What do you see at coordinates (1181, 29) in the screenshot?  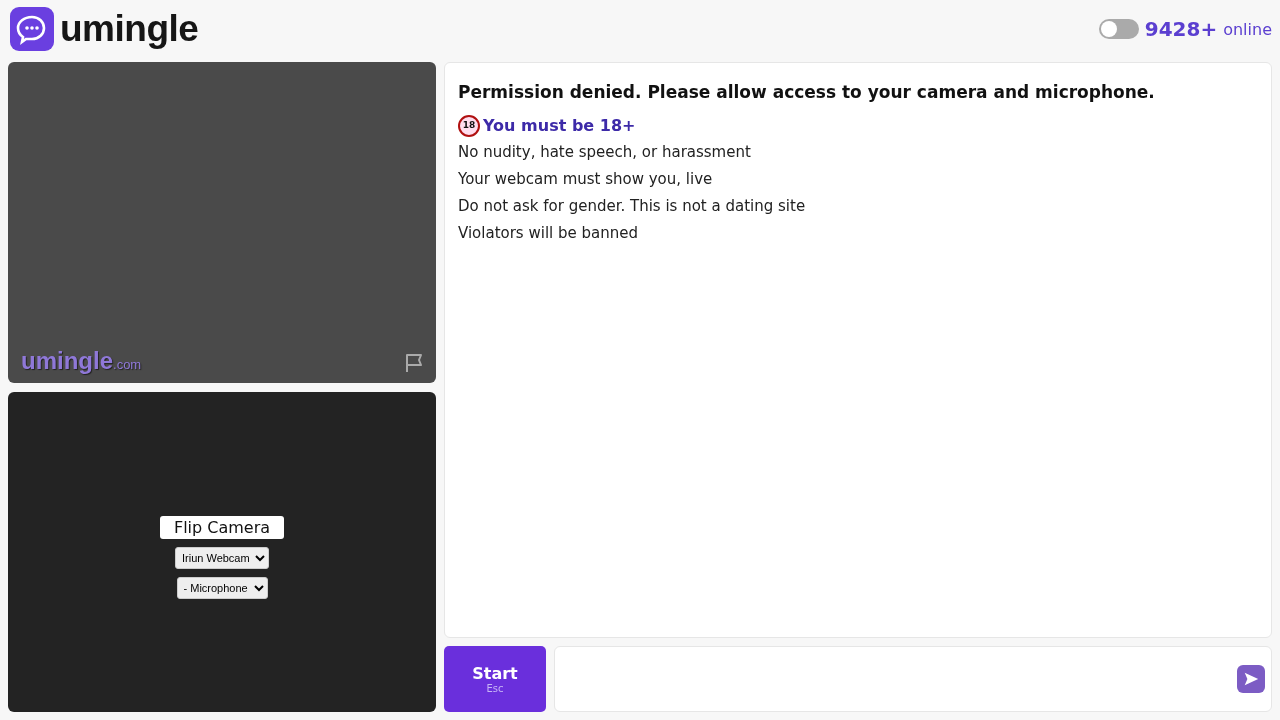 I see `online-count: 9428+` at bounding box center [1181, 29].